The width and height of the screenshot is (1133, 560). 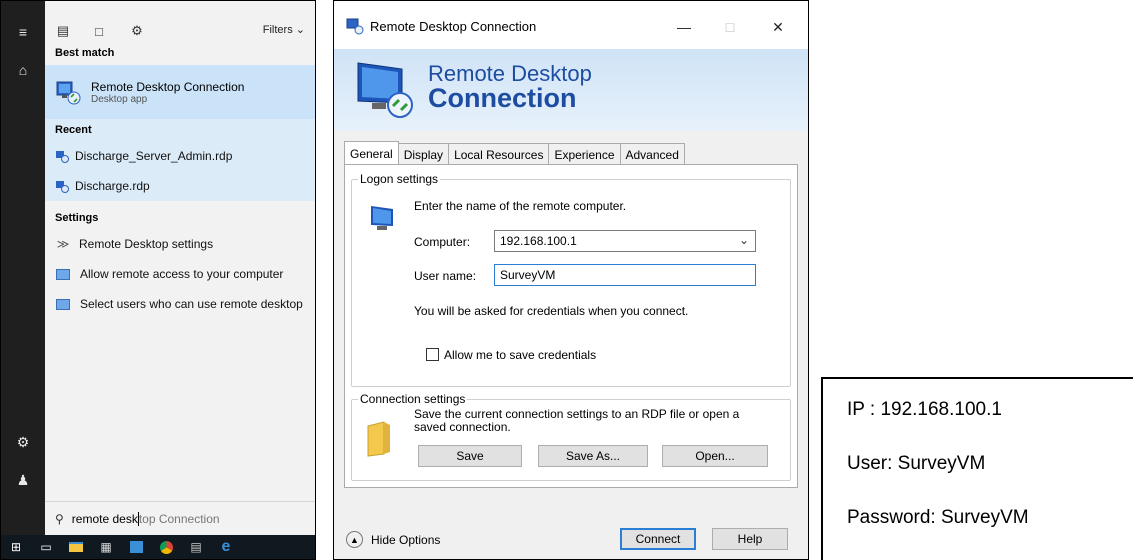 I want to click on window-title: Remote Desktop Connection, so click(x=453, y=26).